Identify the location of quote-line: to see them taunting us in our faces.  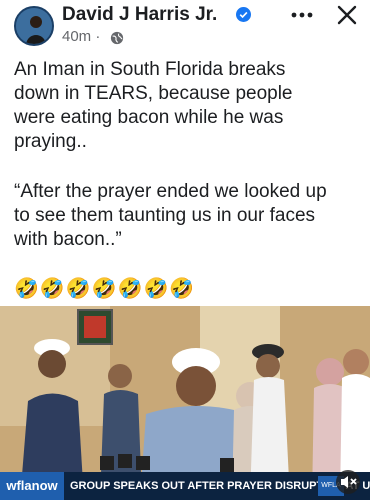
(165, 215).